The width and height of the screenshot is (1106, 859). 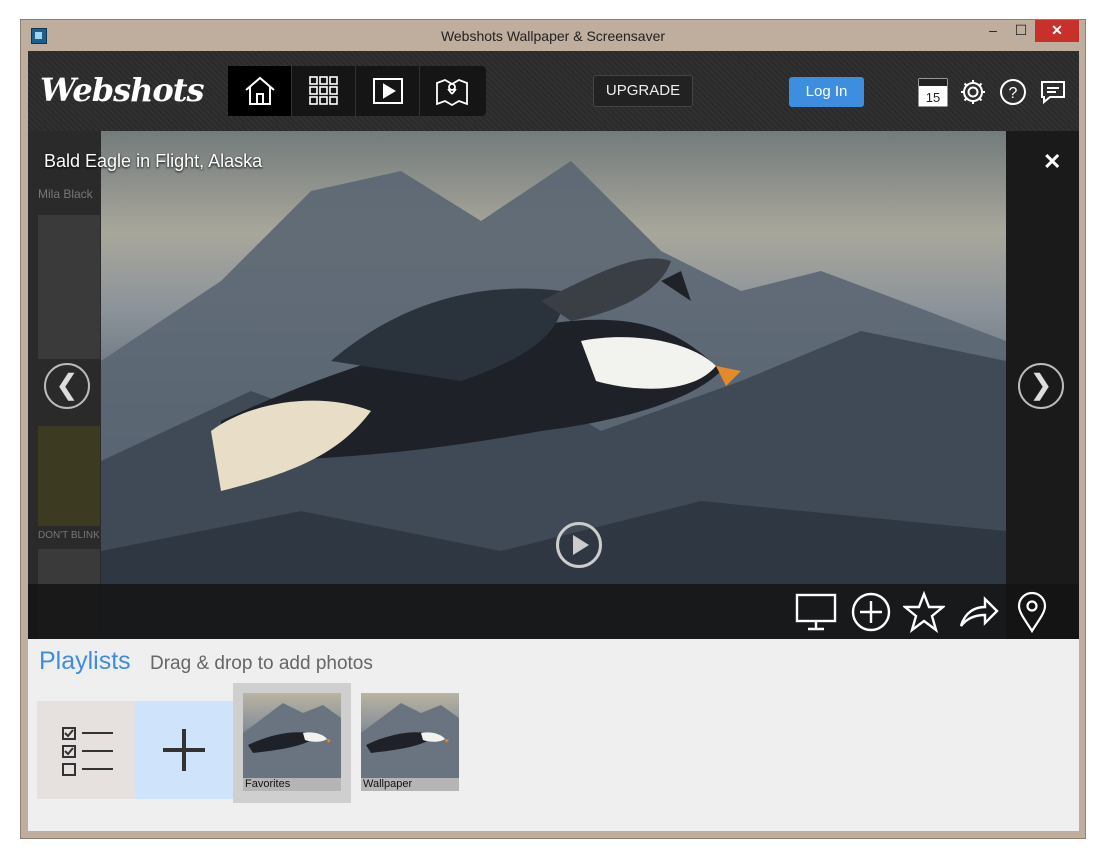 I want to click on main-nav, so click(x=357, y=91).